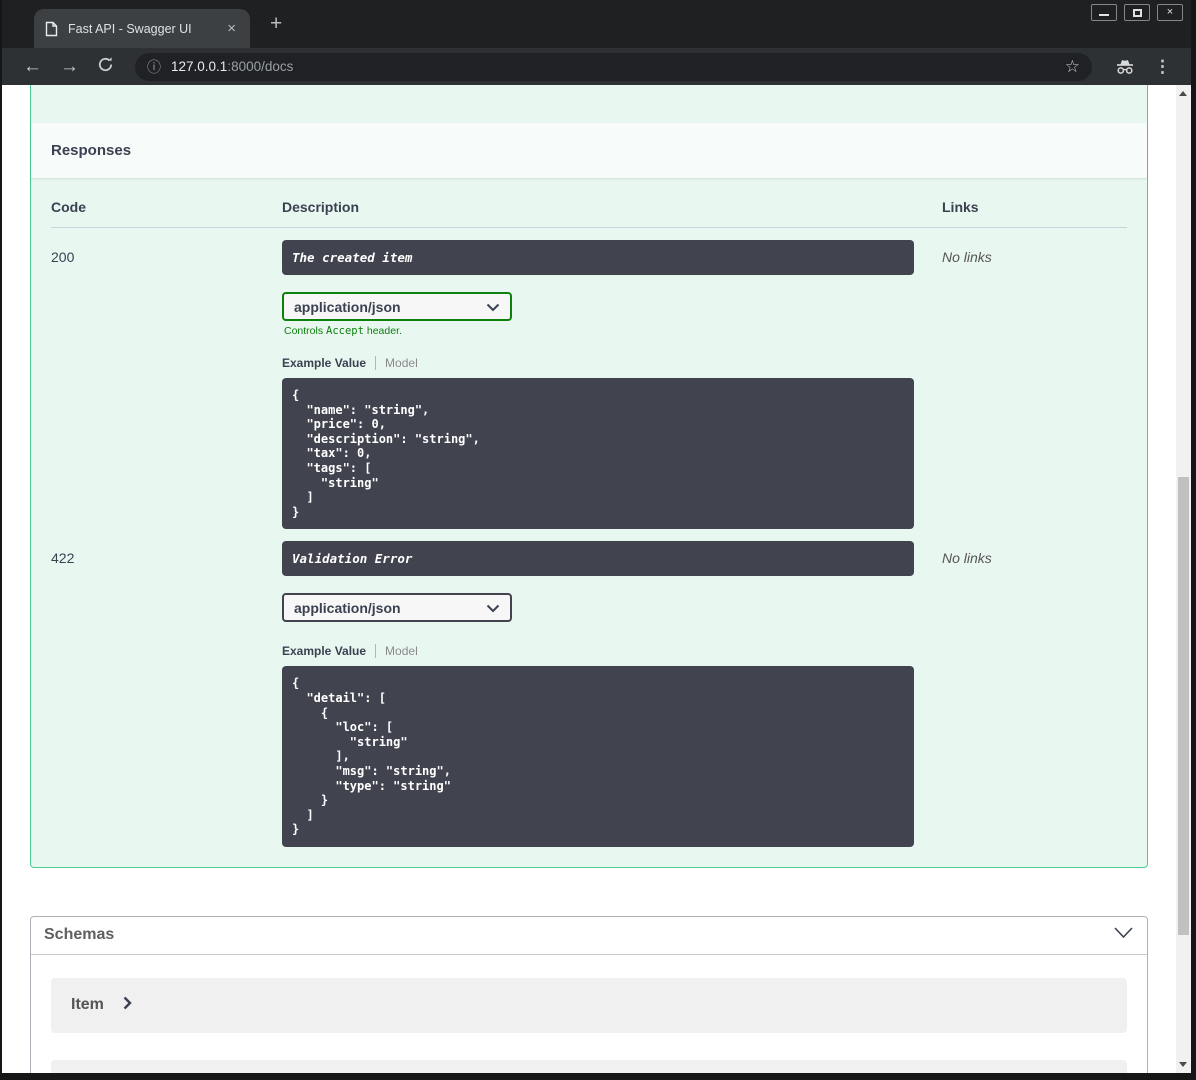 The height and width of the screenshot is (1080, 1196). Describe the element at coordinates (1104, 15) in the screenshot. I see `minimize-icon` at that location.